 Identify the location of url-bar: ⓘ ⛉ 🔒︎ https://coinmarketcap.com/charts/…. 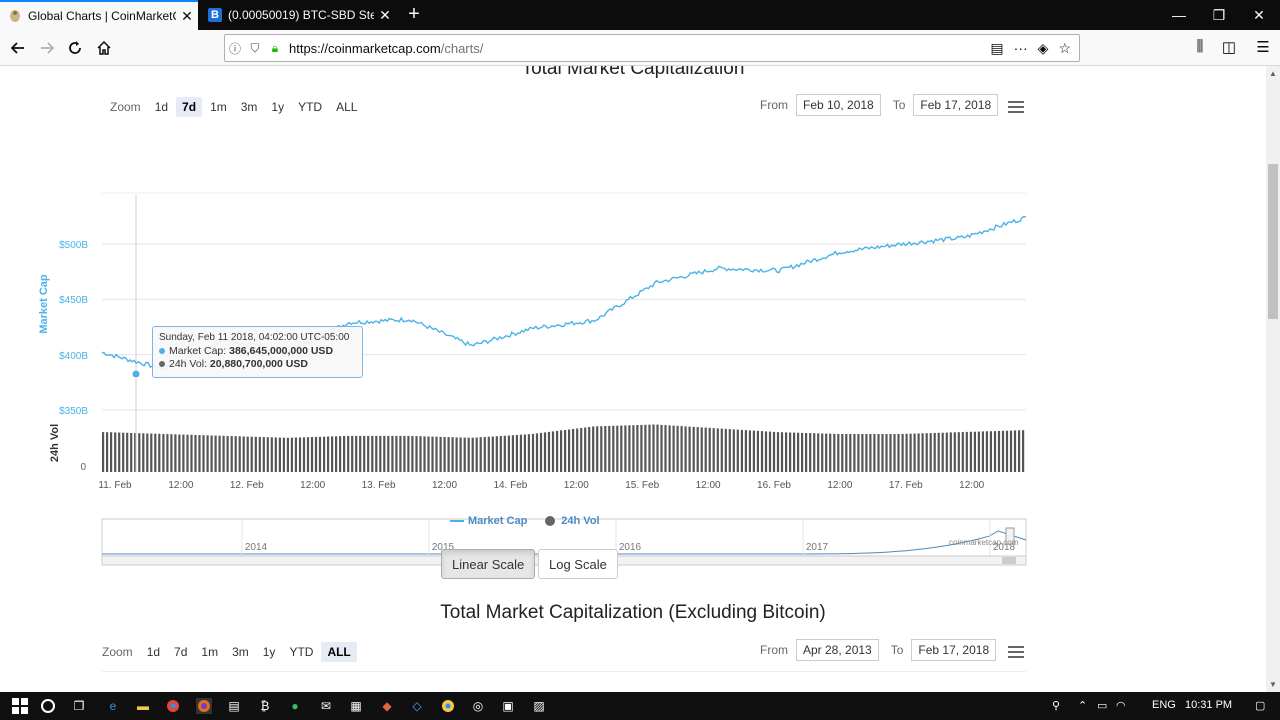
(652, 48).